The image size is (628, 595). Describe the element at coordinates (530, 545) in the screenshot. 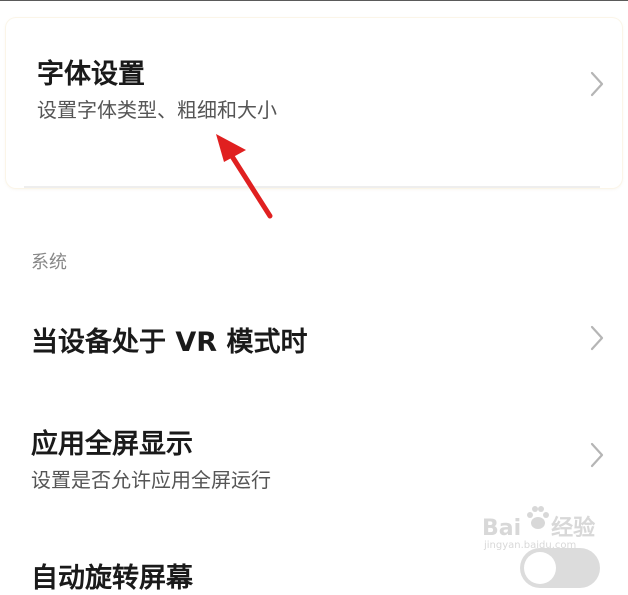

I see `watermark-url: jingyan.baidu.com` at that location.